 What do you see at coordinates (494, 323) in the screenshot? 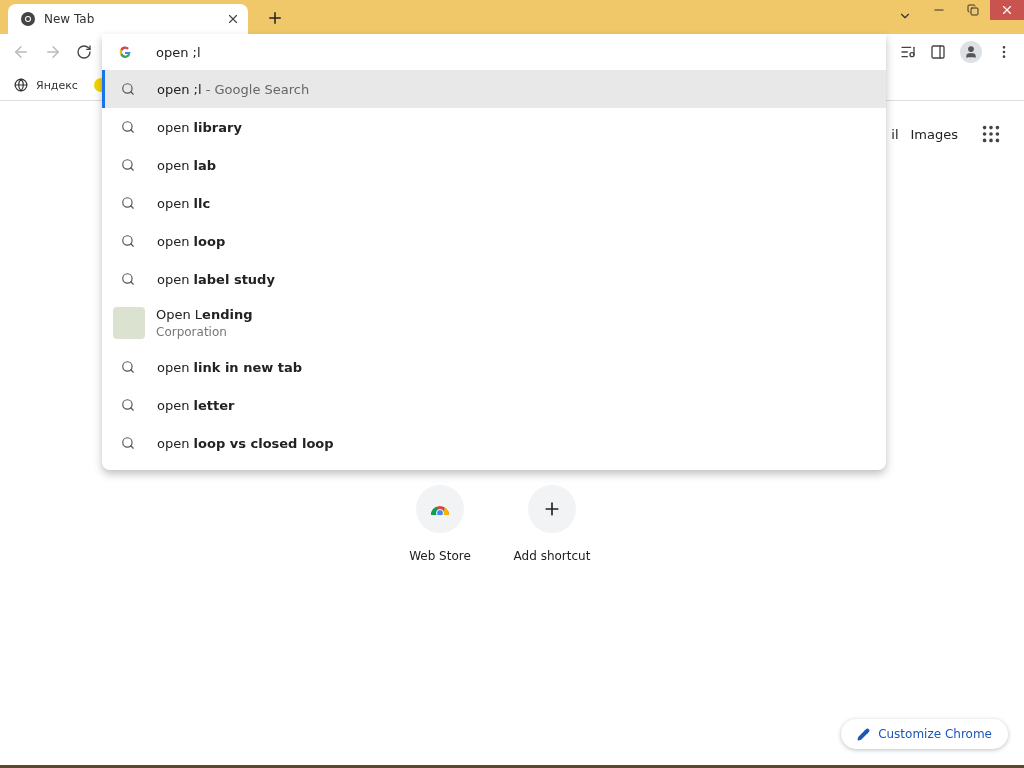
I see `suggestion-item: Open Lending Corporation` at bounding box center [494, 323].